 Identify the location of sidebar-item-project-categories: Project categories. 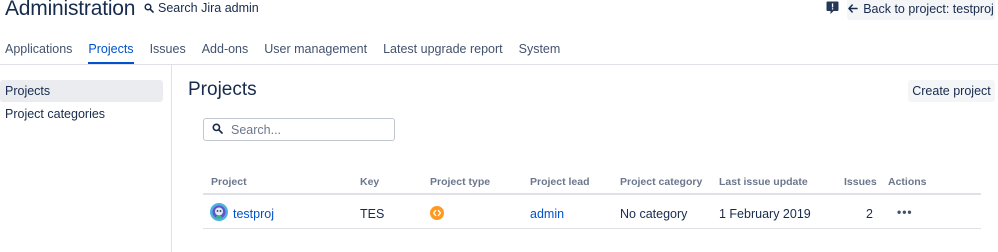
(81, 114).